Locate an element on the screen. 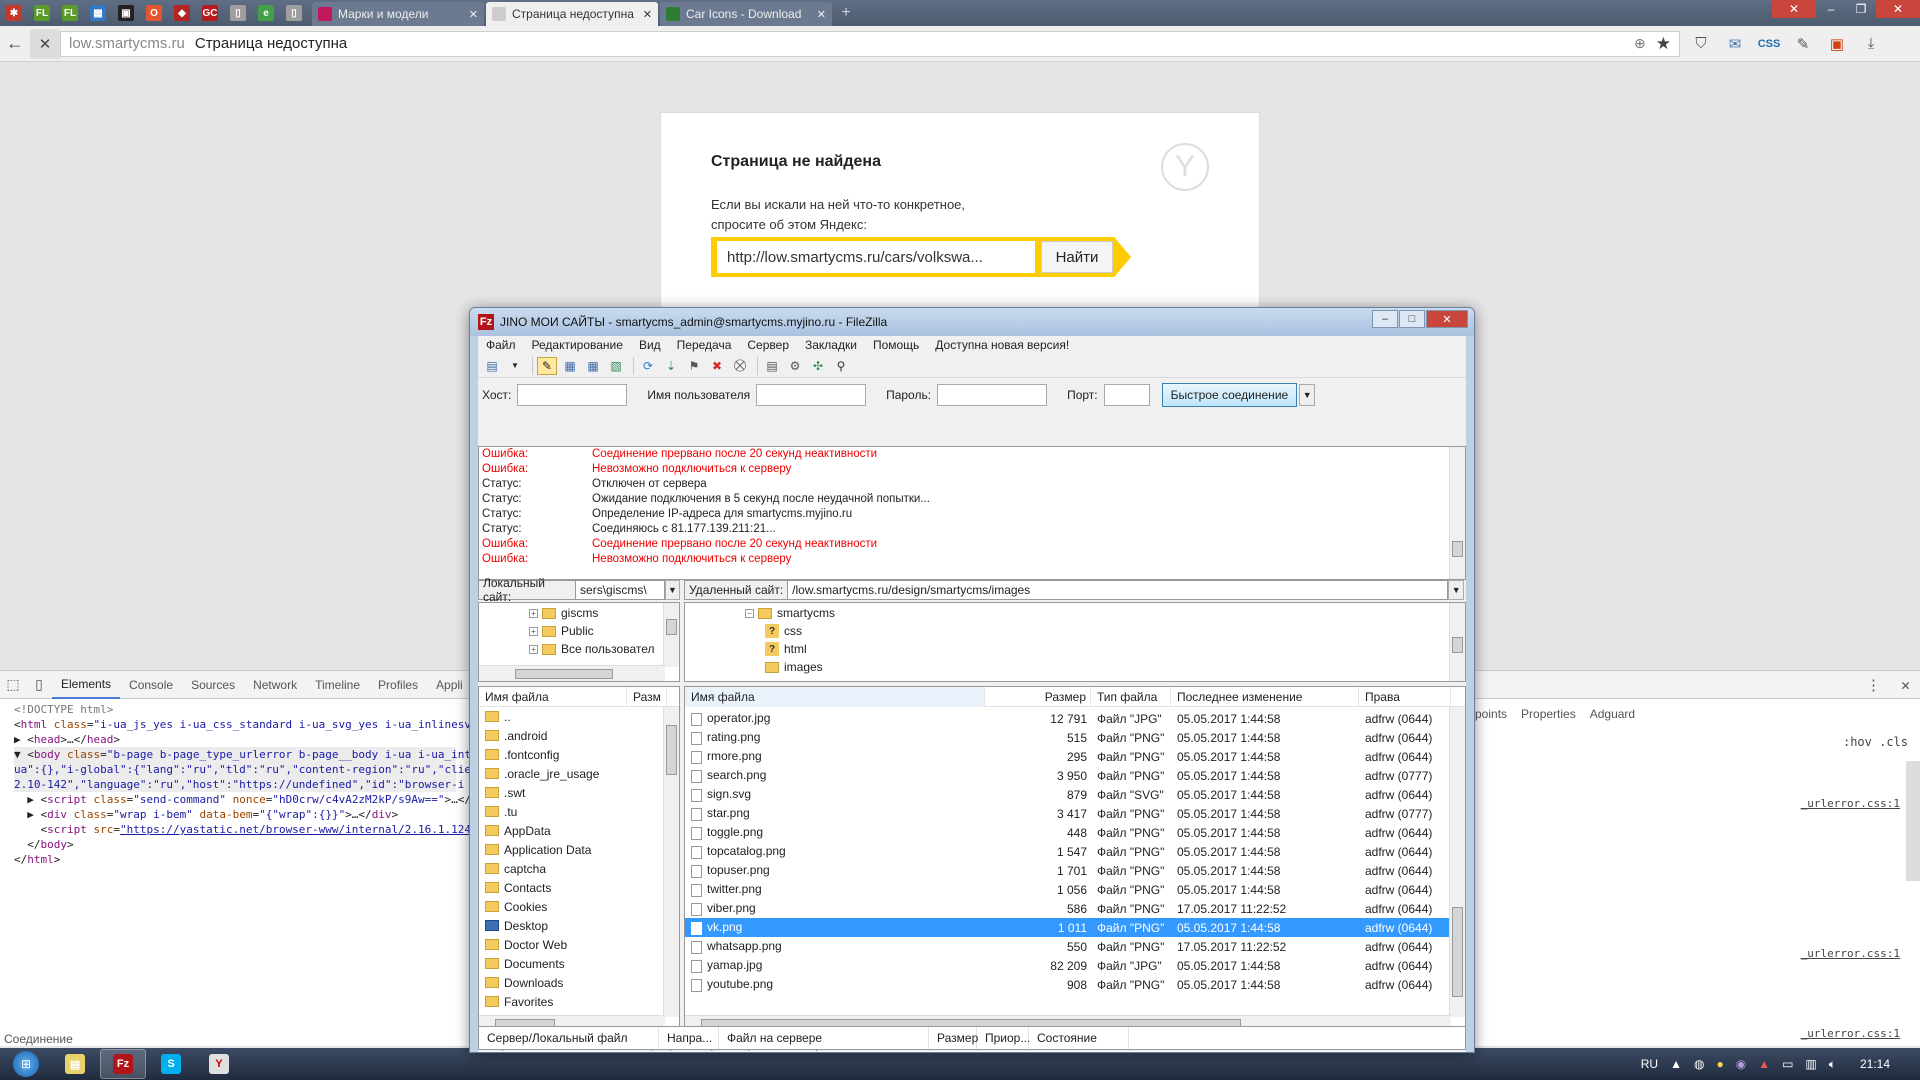  start-button: ⊞ is located at coordinates (26, 1064).